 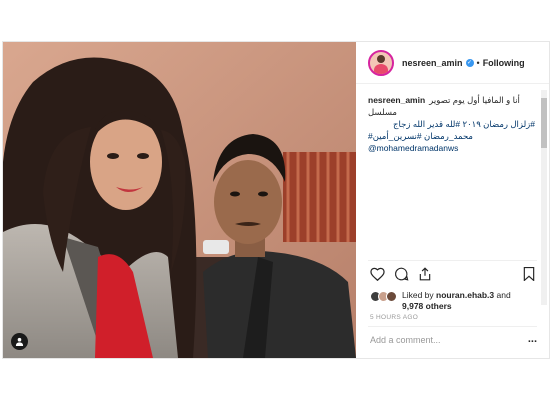 What do you see at coordinates (394, 317) in the screenshot?
I see `post-timestamp: 5 HOURS AGO` at bounding box center [394, 317].